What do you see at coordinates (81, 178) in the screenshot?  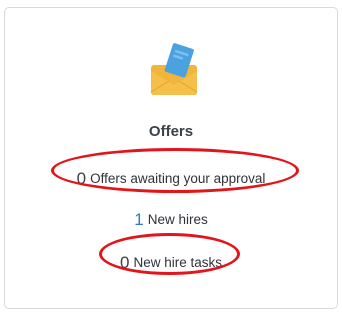 I see `offers-awaiting-count: 0` at bounding box center [81, 178].